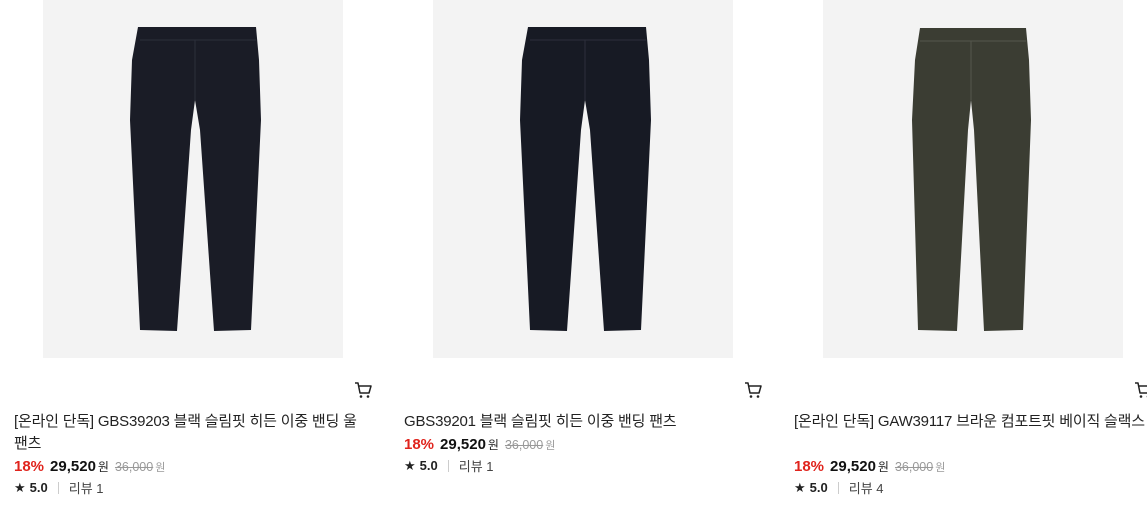  I want to click on product-title: GBS39201 블랙 슬림핏 히든 이중 밴딩 팬츠, so click(584, 422).